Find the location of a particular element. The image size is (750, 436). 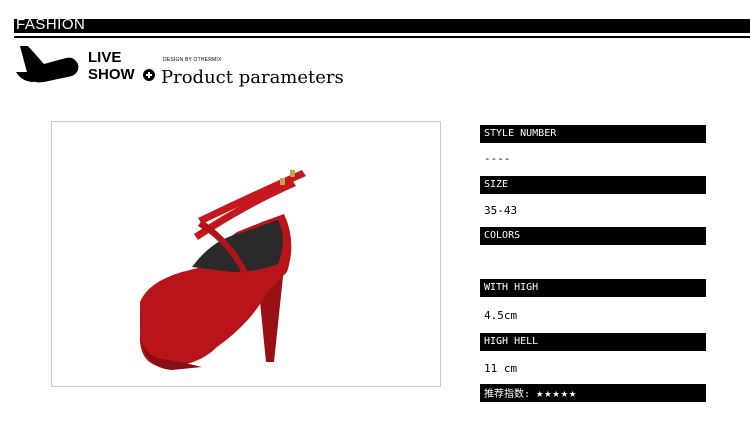

param-value-style-number: ---- is located at coordinates (497, 158).